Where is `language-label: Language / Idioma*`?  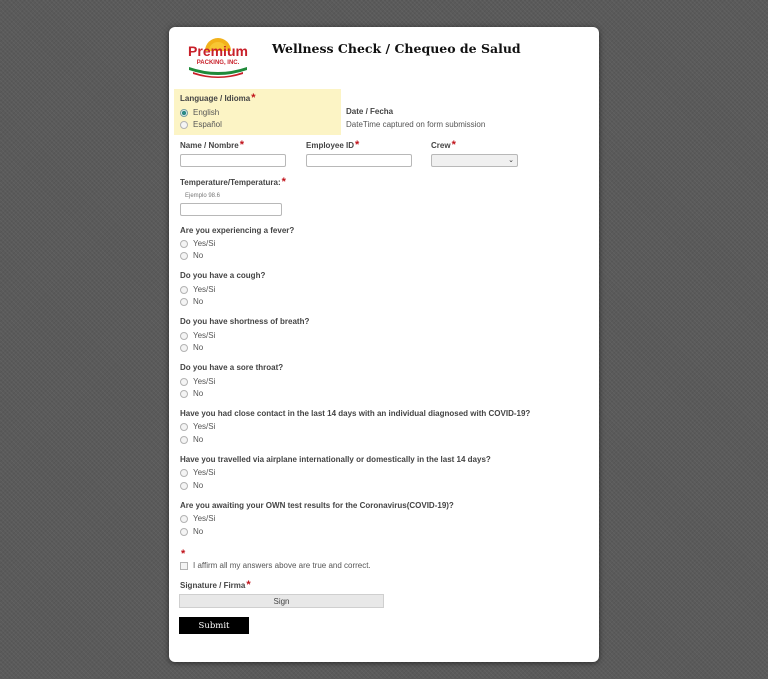
language-label: Language / Idioma* is located at coordinates (218, 98).